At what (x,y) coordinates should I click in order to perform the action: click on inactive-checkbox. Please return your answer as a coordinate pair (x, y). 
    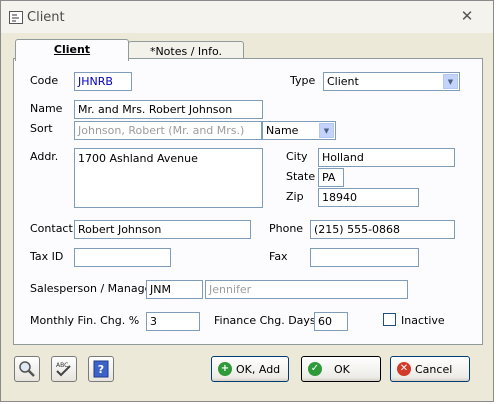
    Looking at the image, I should click on (389, 319).